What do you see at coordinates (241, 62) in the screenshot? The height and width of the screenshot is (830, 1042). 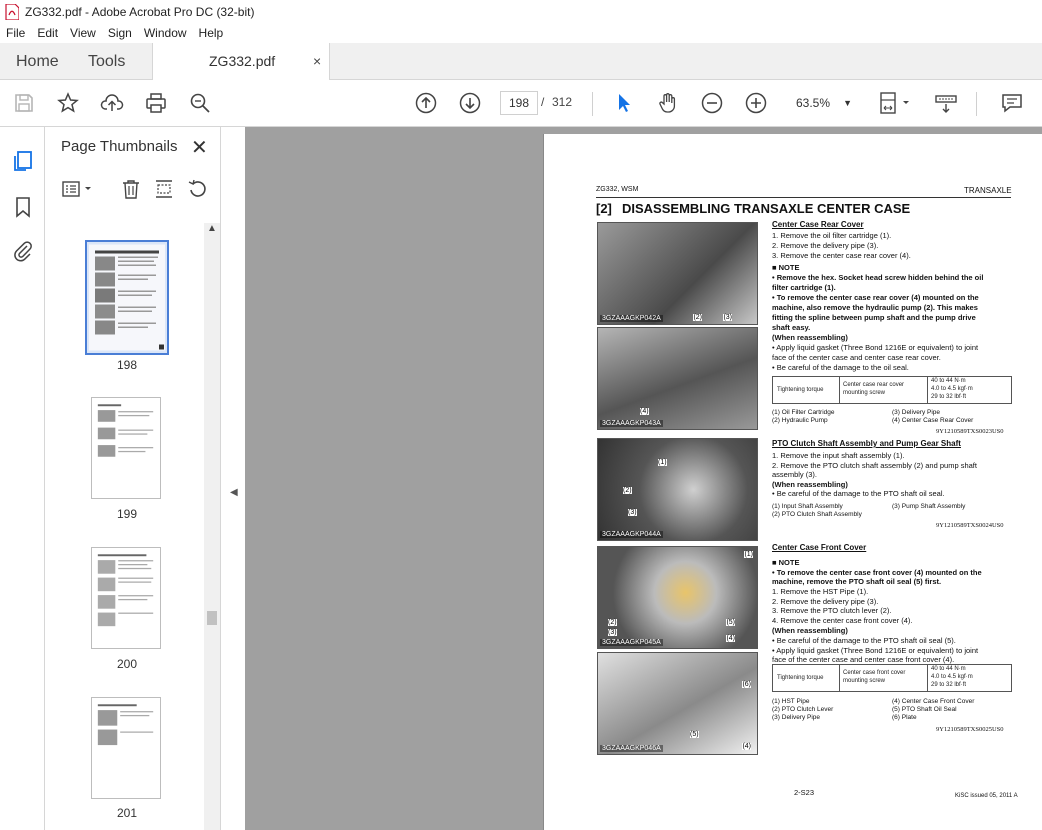 I see `tab-document: ZG332.pdf ×` at bounding box center [241, 62].